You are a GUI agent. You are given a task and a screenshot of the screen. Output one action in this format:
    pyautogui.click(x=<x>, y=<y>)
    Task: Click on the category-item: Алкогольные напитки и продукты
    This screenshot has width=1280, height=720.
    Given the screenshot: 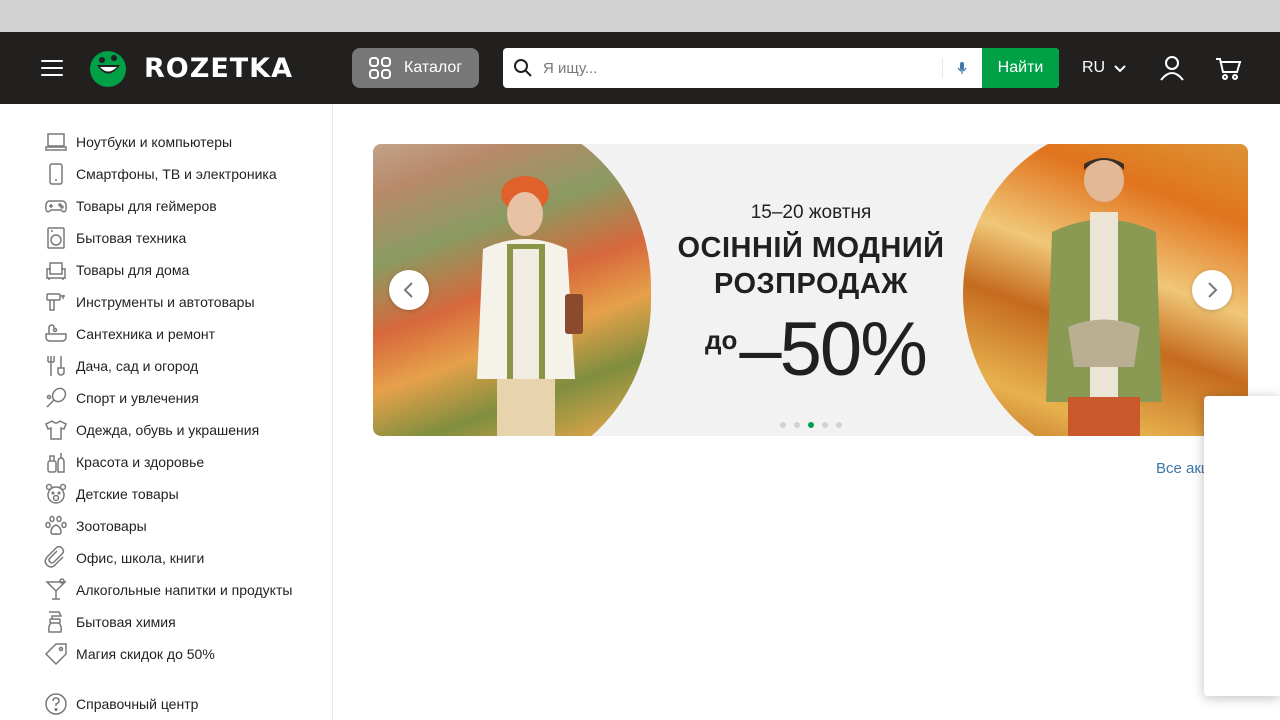 What is the action you would take?
    pyautogui.click(x=184, y=590)
    